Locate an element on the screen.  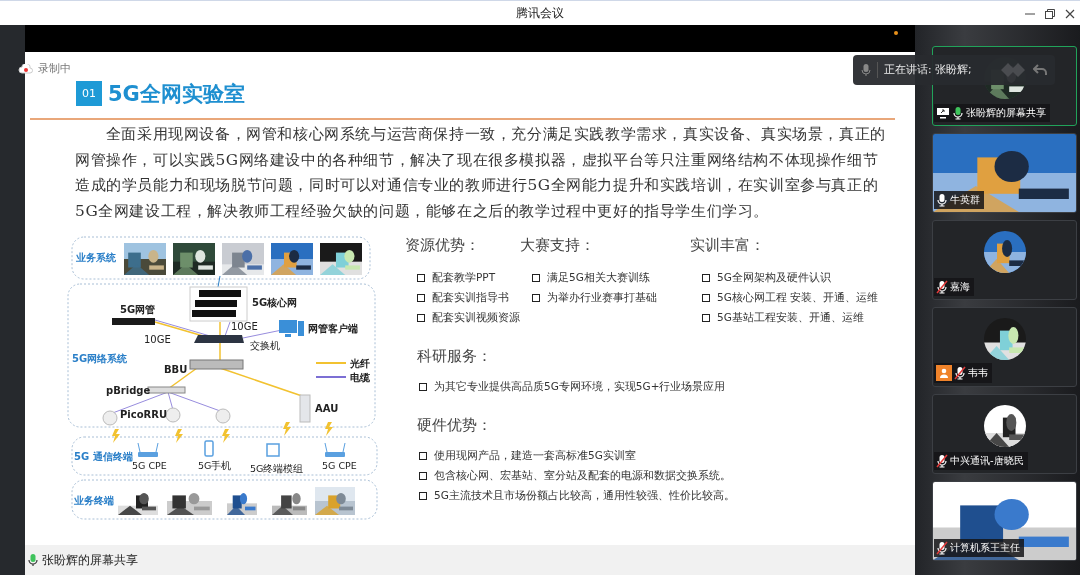
video-tile: 韦韦 is located at coordinates (1004, 347).